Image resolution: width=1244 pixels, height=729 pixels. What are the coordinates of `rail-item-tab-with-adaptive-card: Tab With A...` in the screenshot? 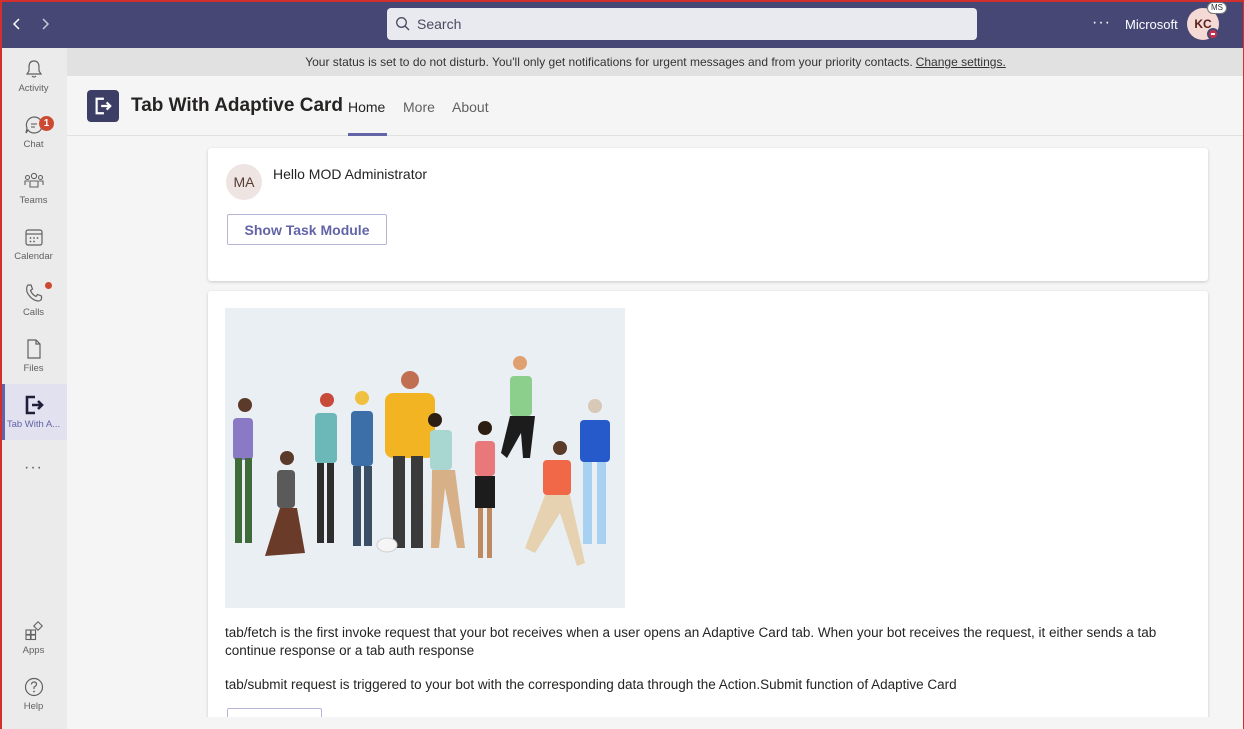 It's located at (33, 412).